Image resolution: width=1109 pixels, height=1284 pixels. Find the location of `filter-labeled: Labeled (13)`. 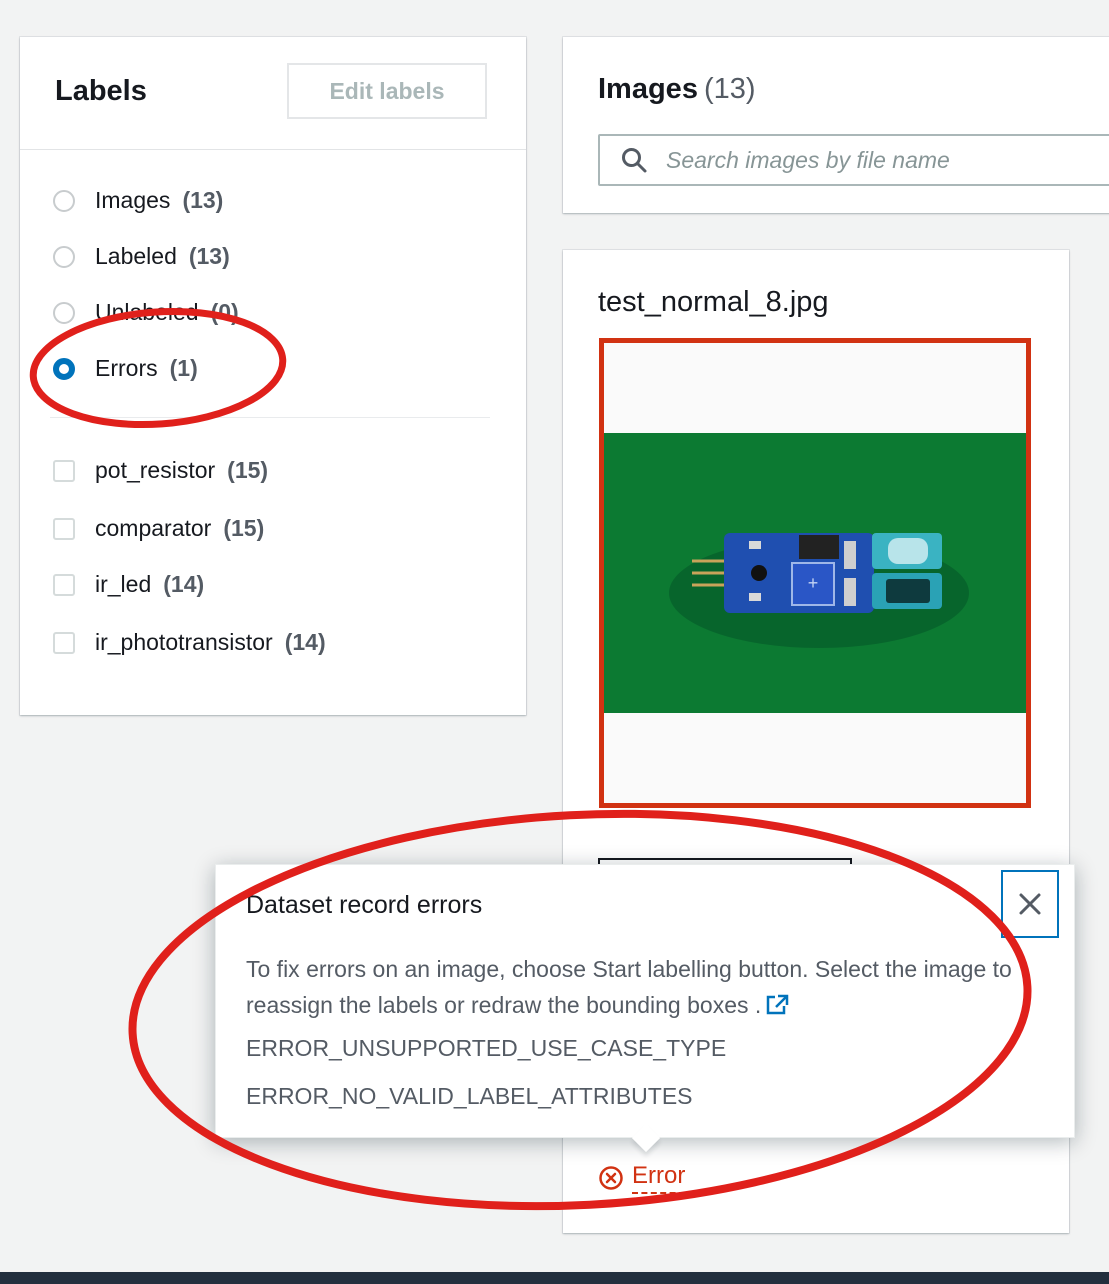

filter-labeled: Labeled (13) is located at coordinates (141, 256).